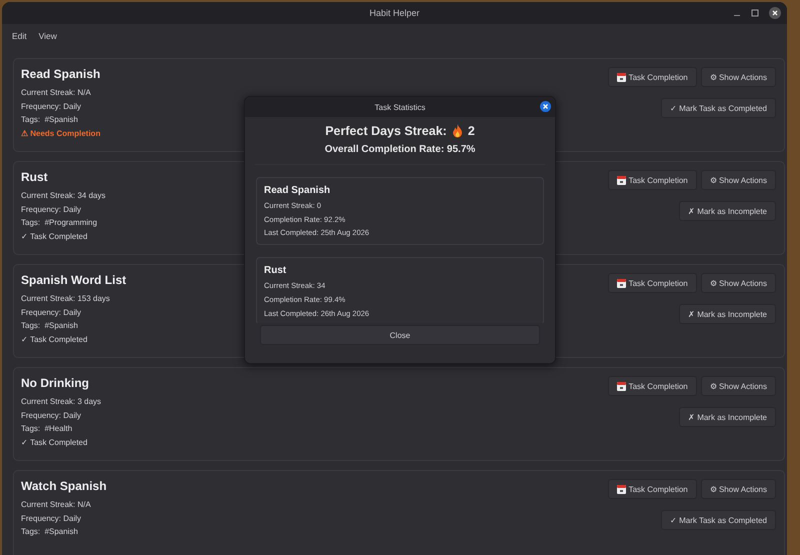 Image resolution: width=800 pixels, height=555 pixels. What do you see at coordinates (35, 177) in the screenshot?
I see `habit-name: Rust` at bounding box center [35, 177].